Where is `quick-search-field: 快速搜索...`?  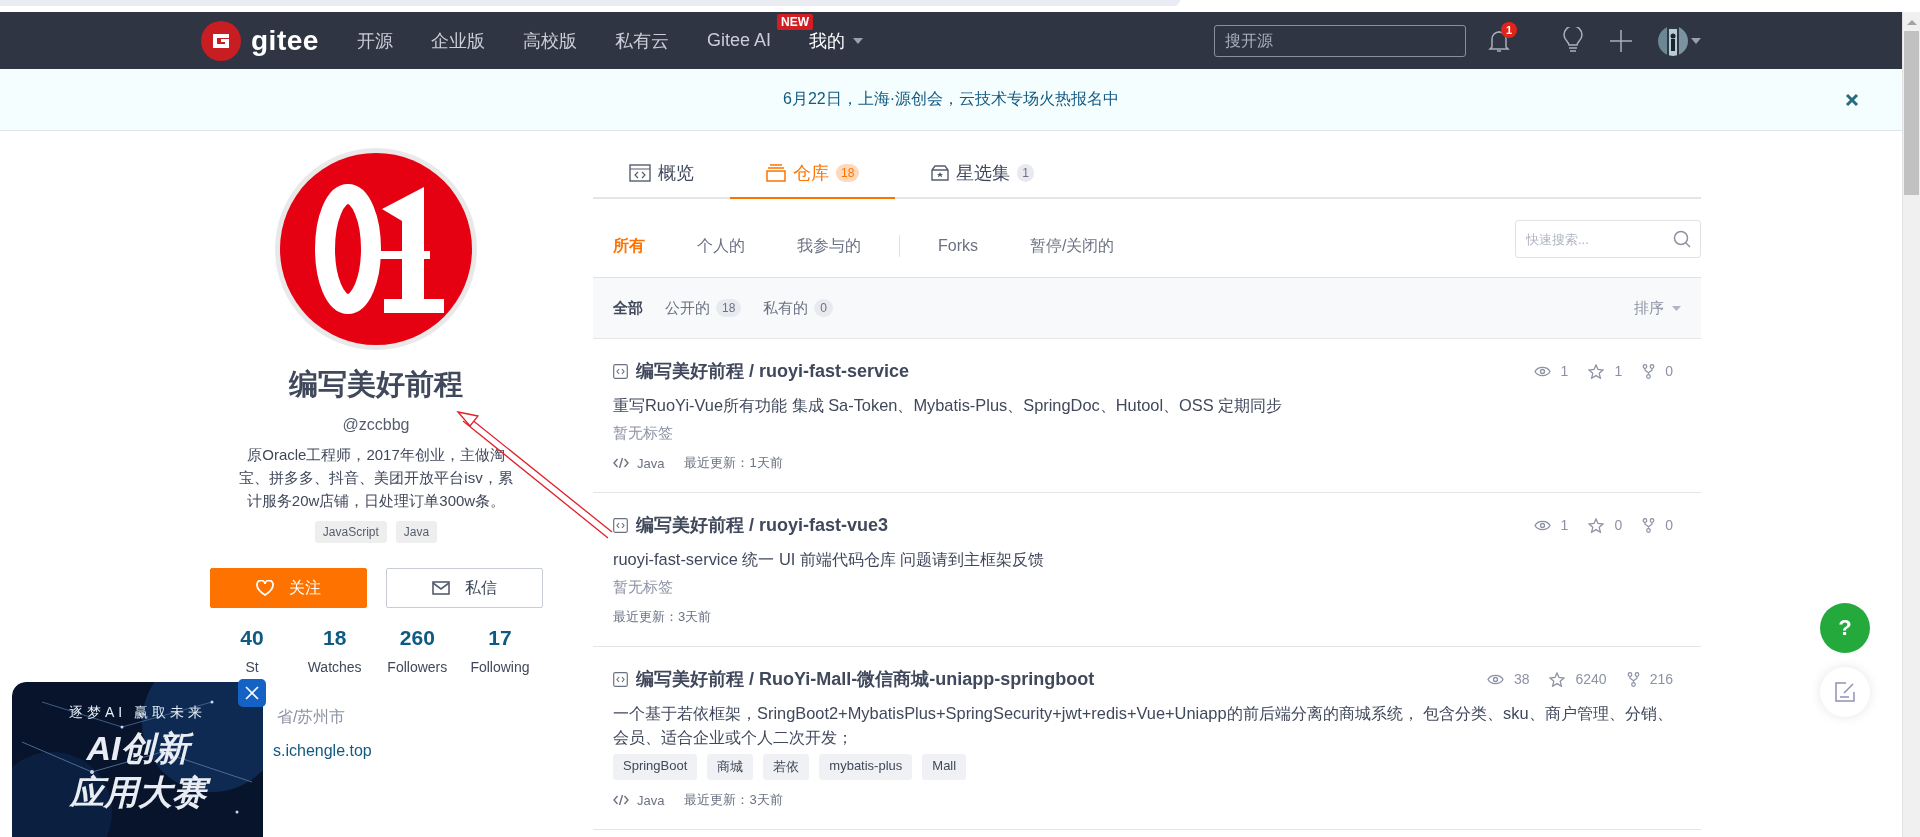 quick-search-field: 快速搜索... is located at coordinates (1608, 239).